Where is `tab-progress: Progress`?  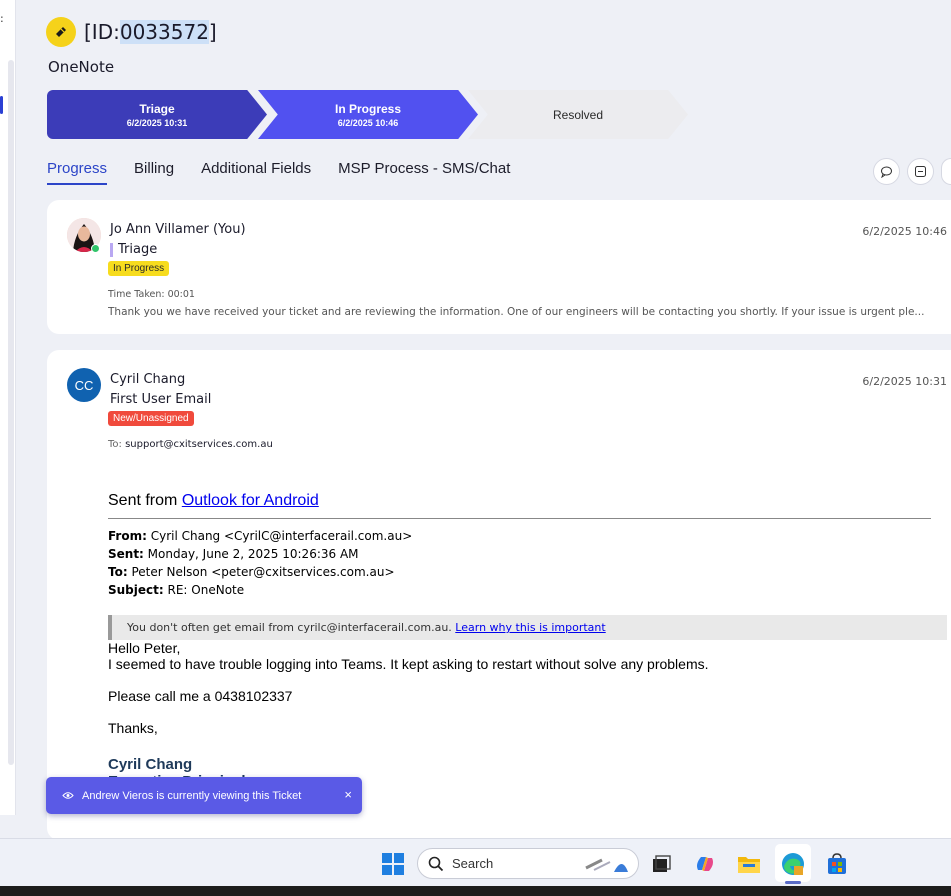
tab-progress: Progress is located at coordinates (77, 171).